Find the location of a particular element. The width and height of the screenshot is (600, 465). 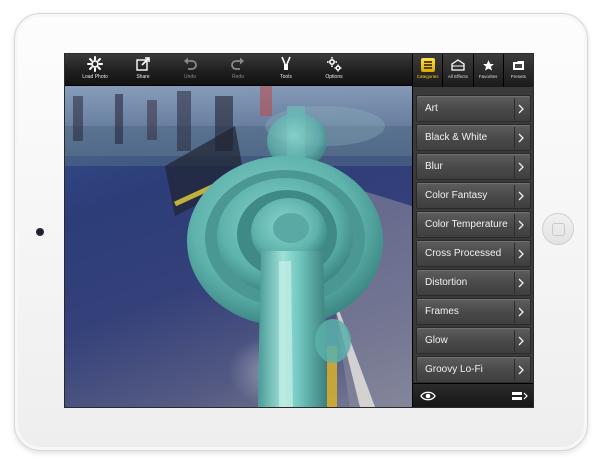

category-item-frames: Frames is located at coordinates (473, 311).